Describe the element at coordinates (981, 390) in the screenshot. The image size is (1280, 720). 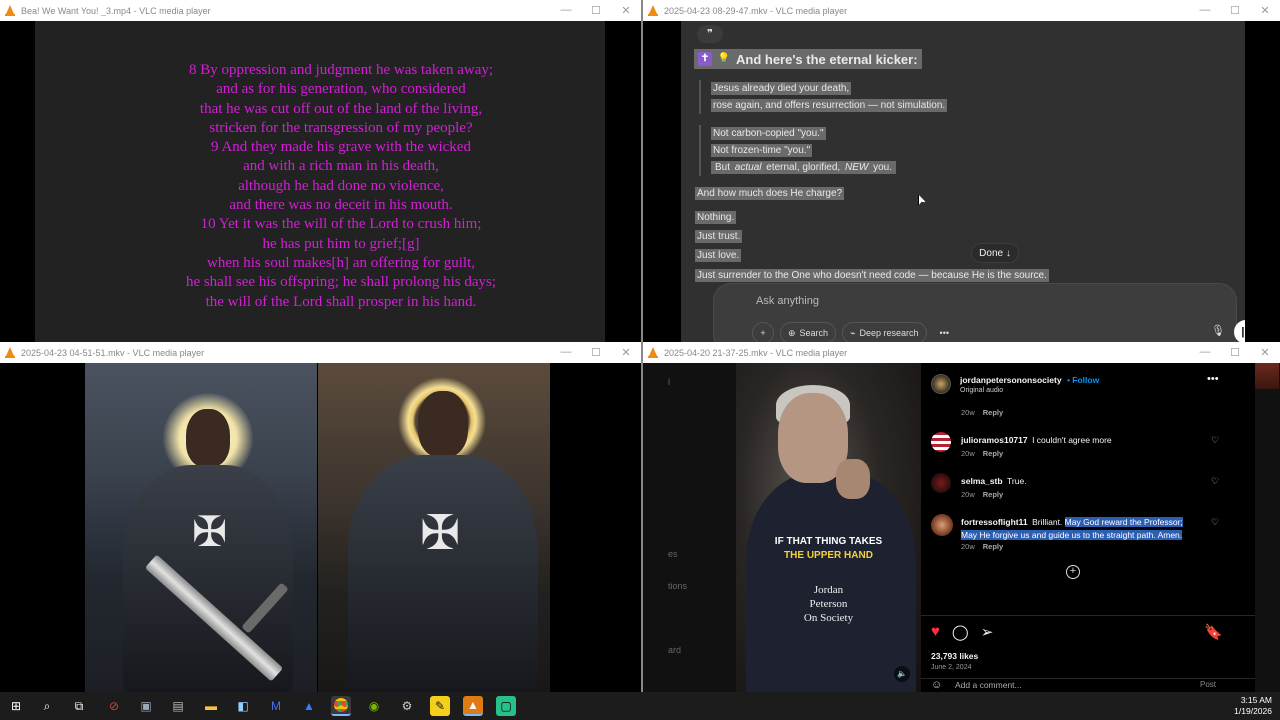
I see `original-audio: Original audio` at that location.